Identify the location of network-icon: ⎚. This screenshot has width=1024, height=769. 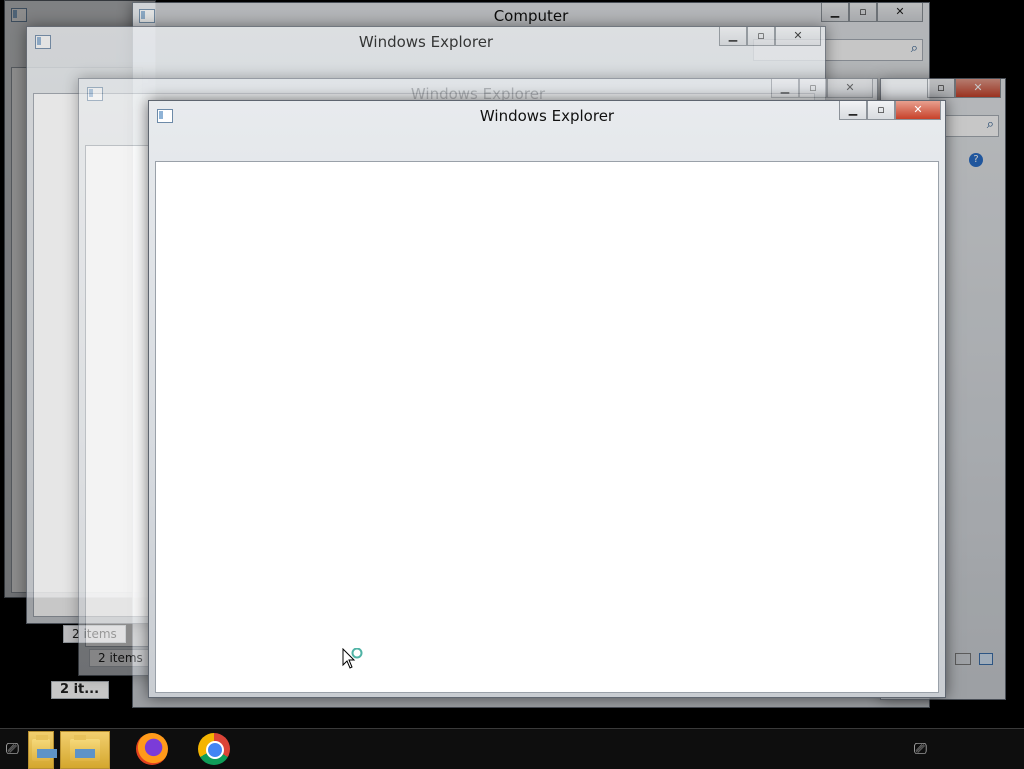
(920, 749).